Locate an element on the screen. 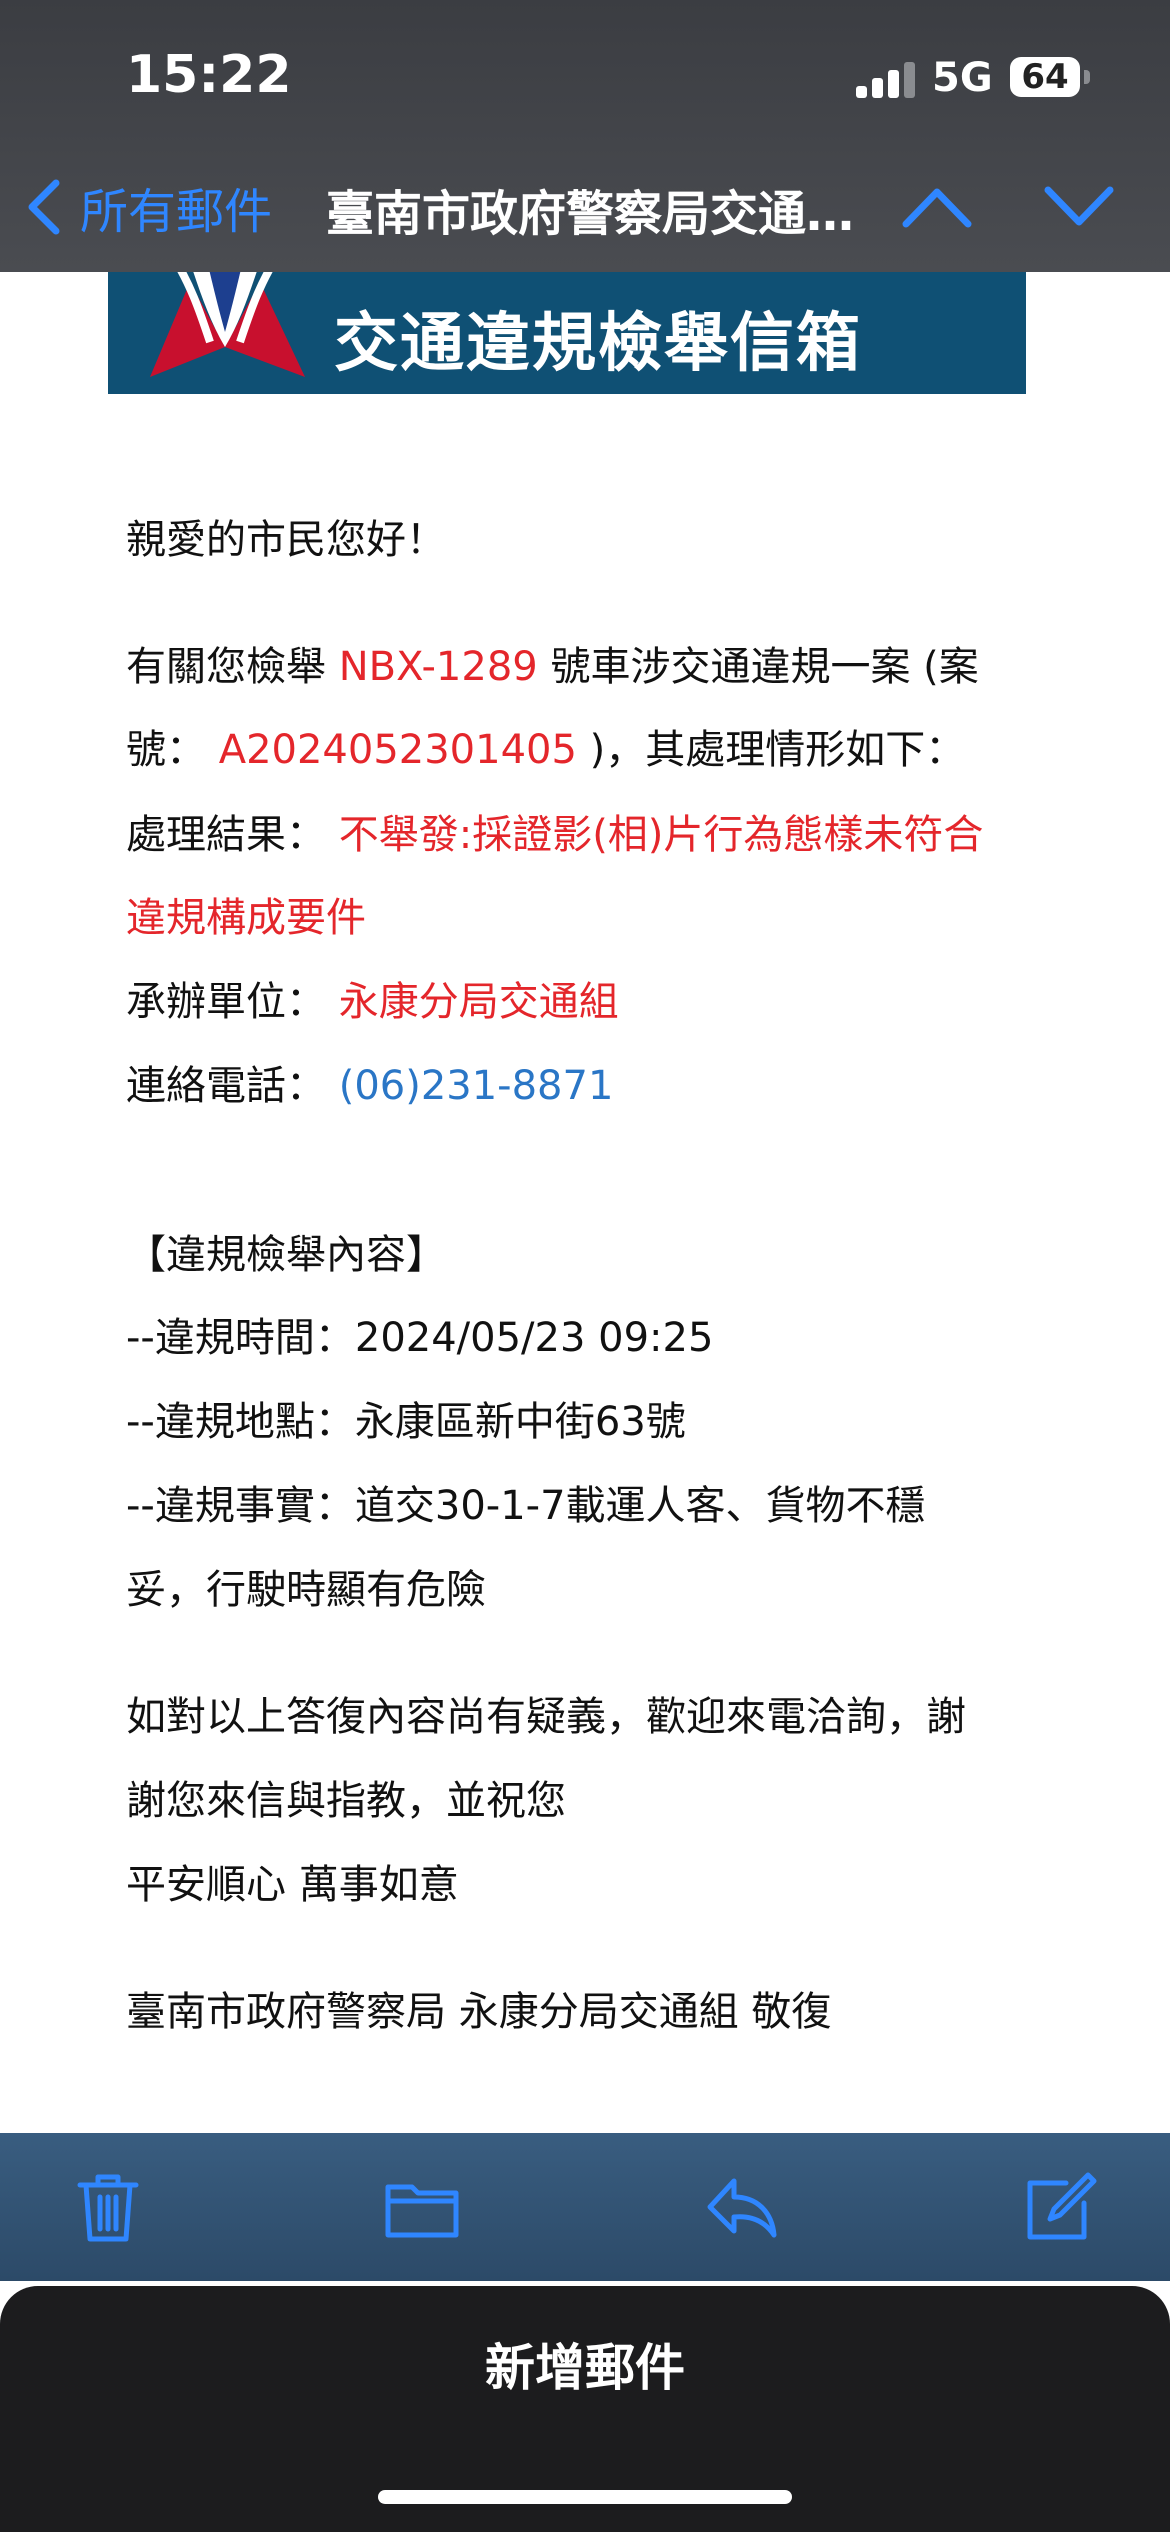 Image resolution: width=1170 pixels, height=2532 pixels. result-line: 處理結果： 不舉發:採證影(相)片行為態樣未符合 is located at coordinates (554, 835).